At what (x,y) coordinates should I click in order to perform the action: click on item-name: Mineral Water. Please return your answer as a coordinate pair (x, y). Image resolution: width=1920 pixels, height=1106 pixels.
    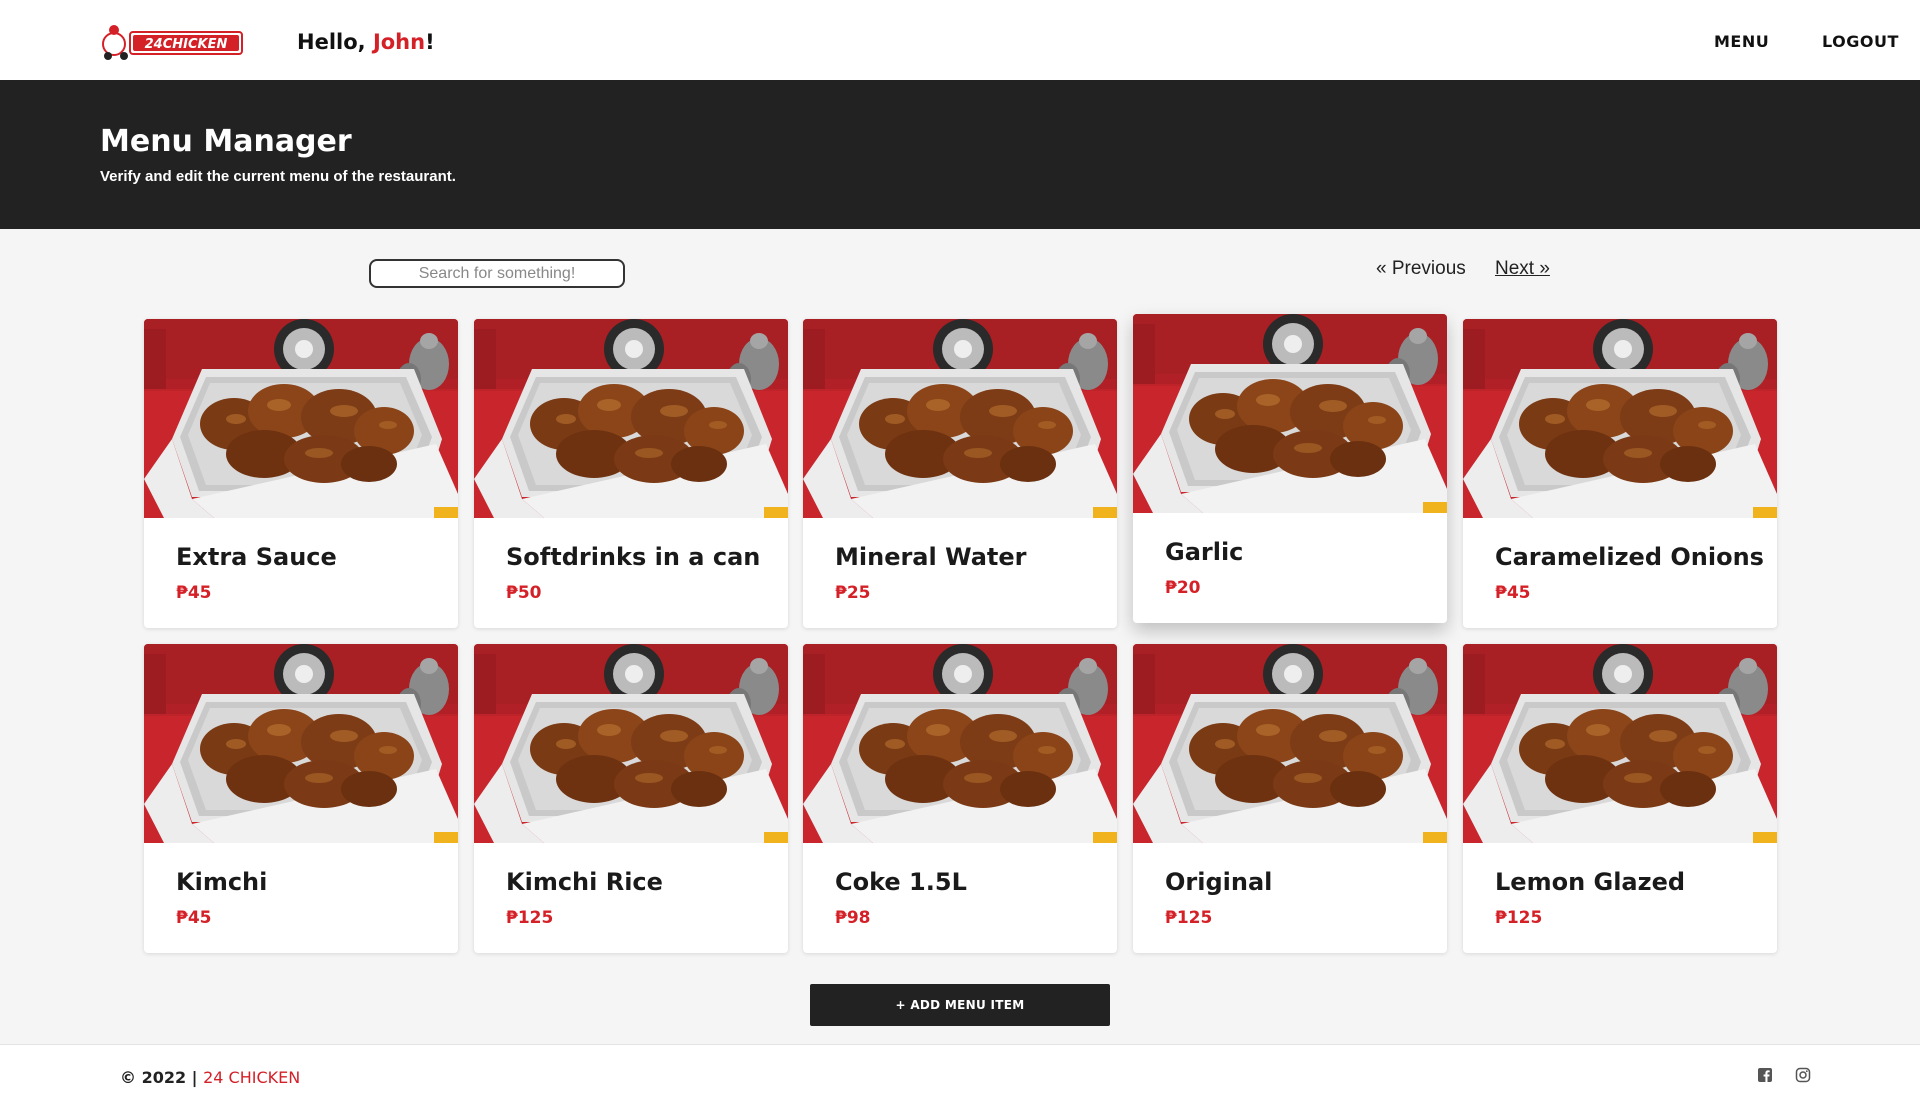
    Looking at the image, I should click on (931, 557).